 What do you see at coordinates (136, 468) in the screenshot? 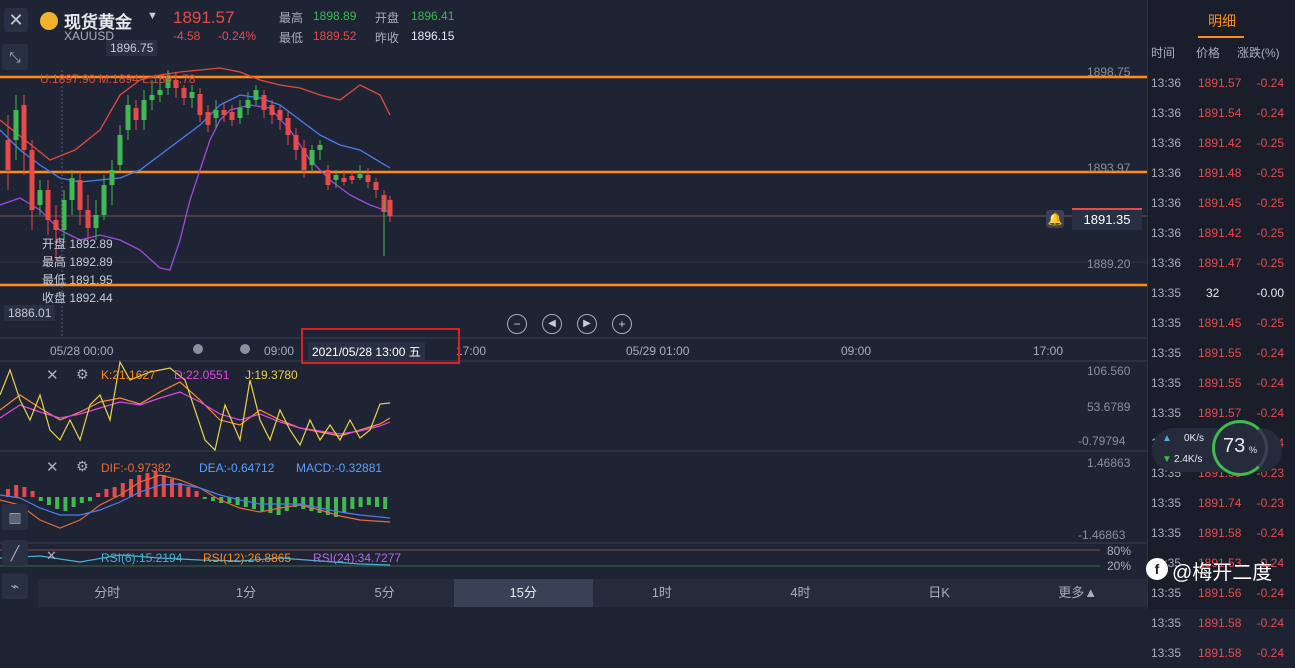
I see `macd-dif-value: DIF:-0.97382` at bounding box center [136, 468].